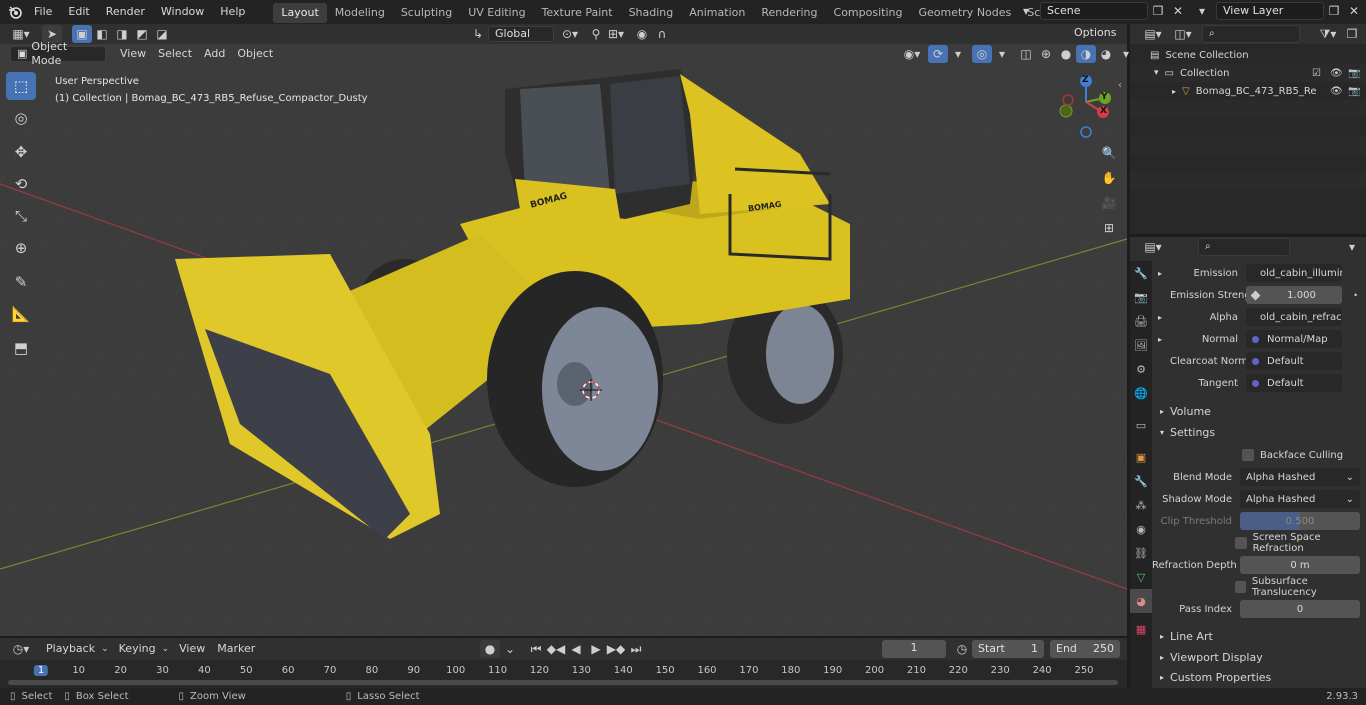 The image size is (1366, 705). What do you see at coordinates (232, 12) in the screenshot?
I see `menu-help: Help` at bounding box center [232, 12].